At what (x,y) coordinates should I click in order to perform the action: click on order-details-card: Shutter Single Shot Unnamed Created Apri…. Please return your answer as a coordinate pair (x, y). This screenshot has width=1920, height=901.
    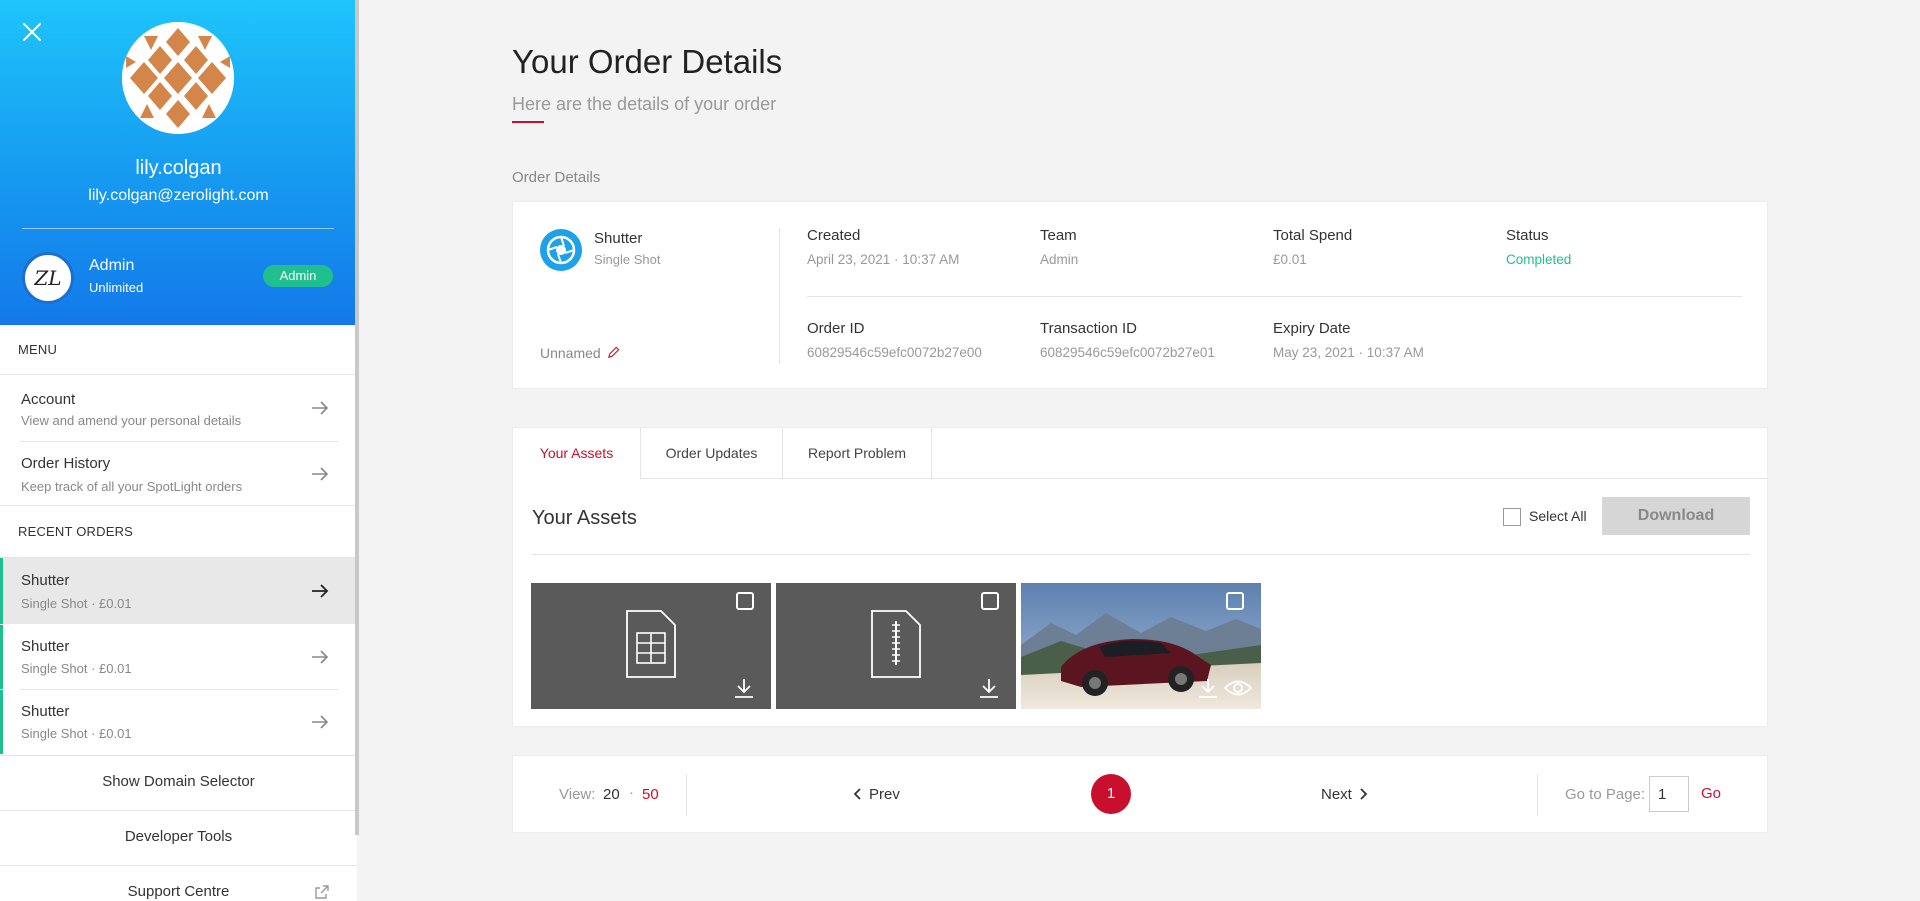
    Looking at the image, I should click on (1140, 295).